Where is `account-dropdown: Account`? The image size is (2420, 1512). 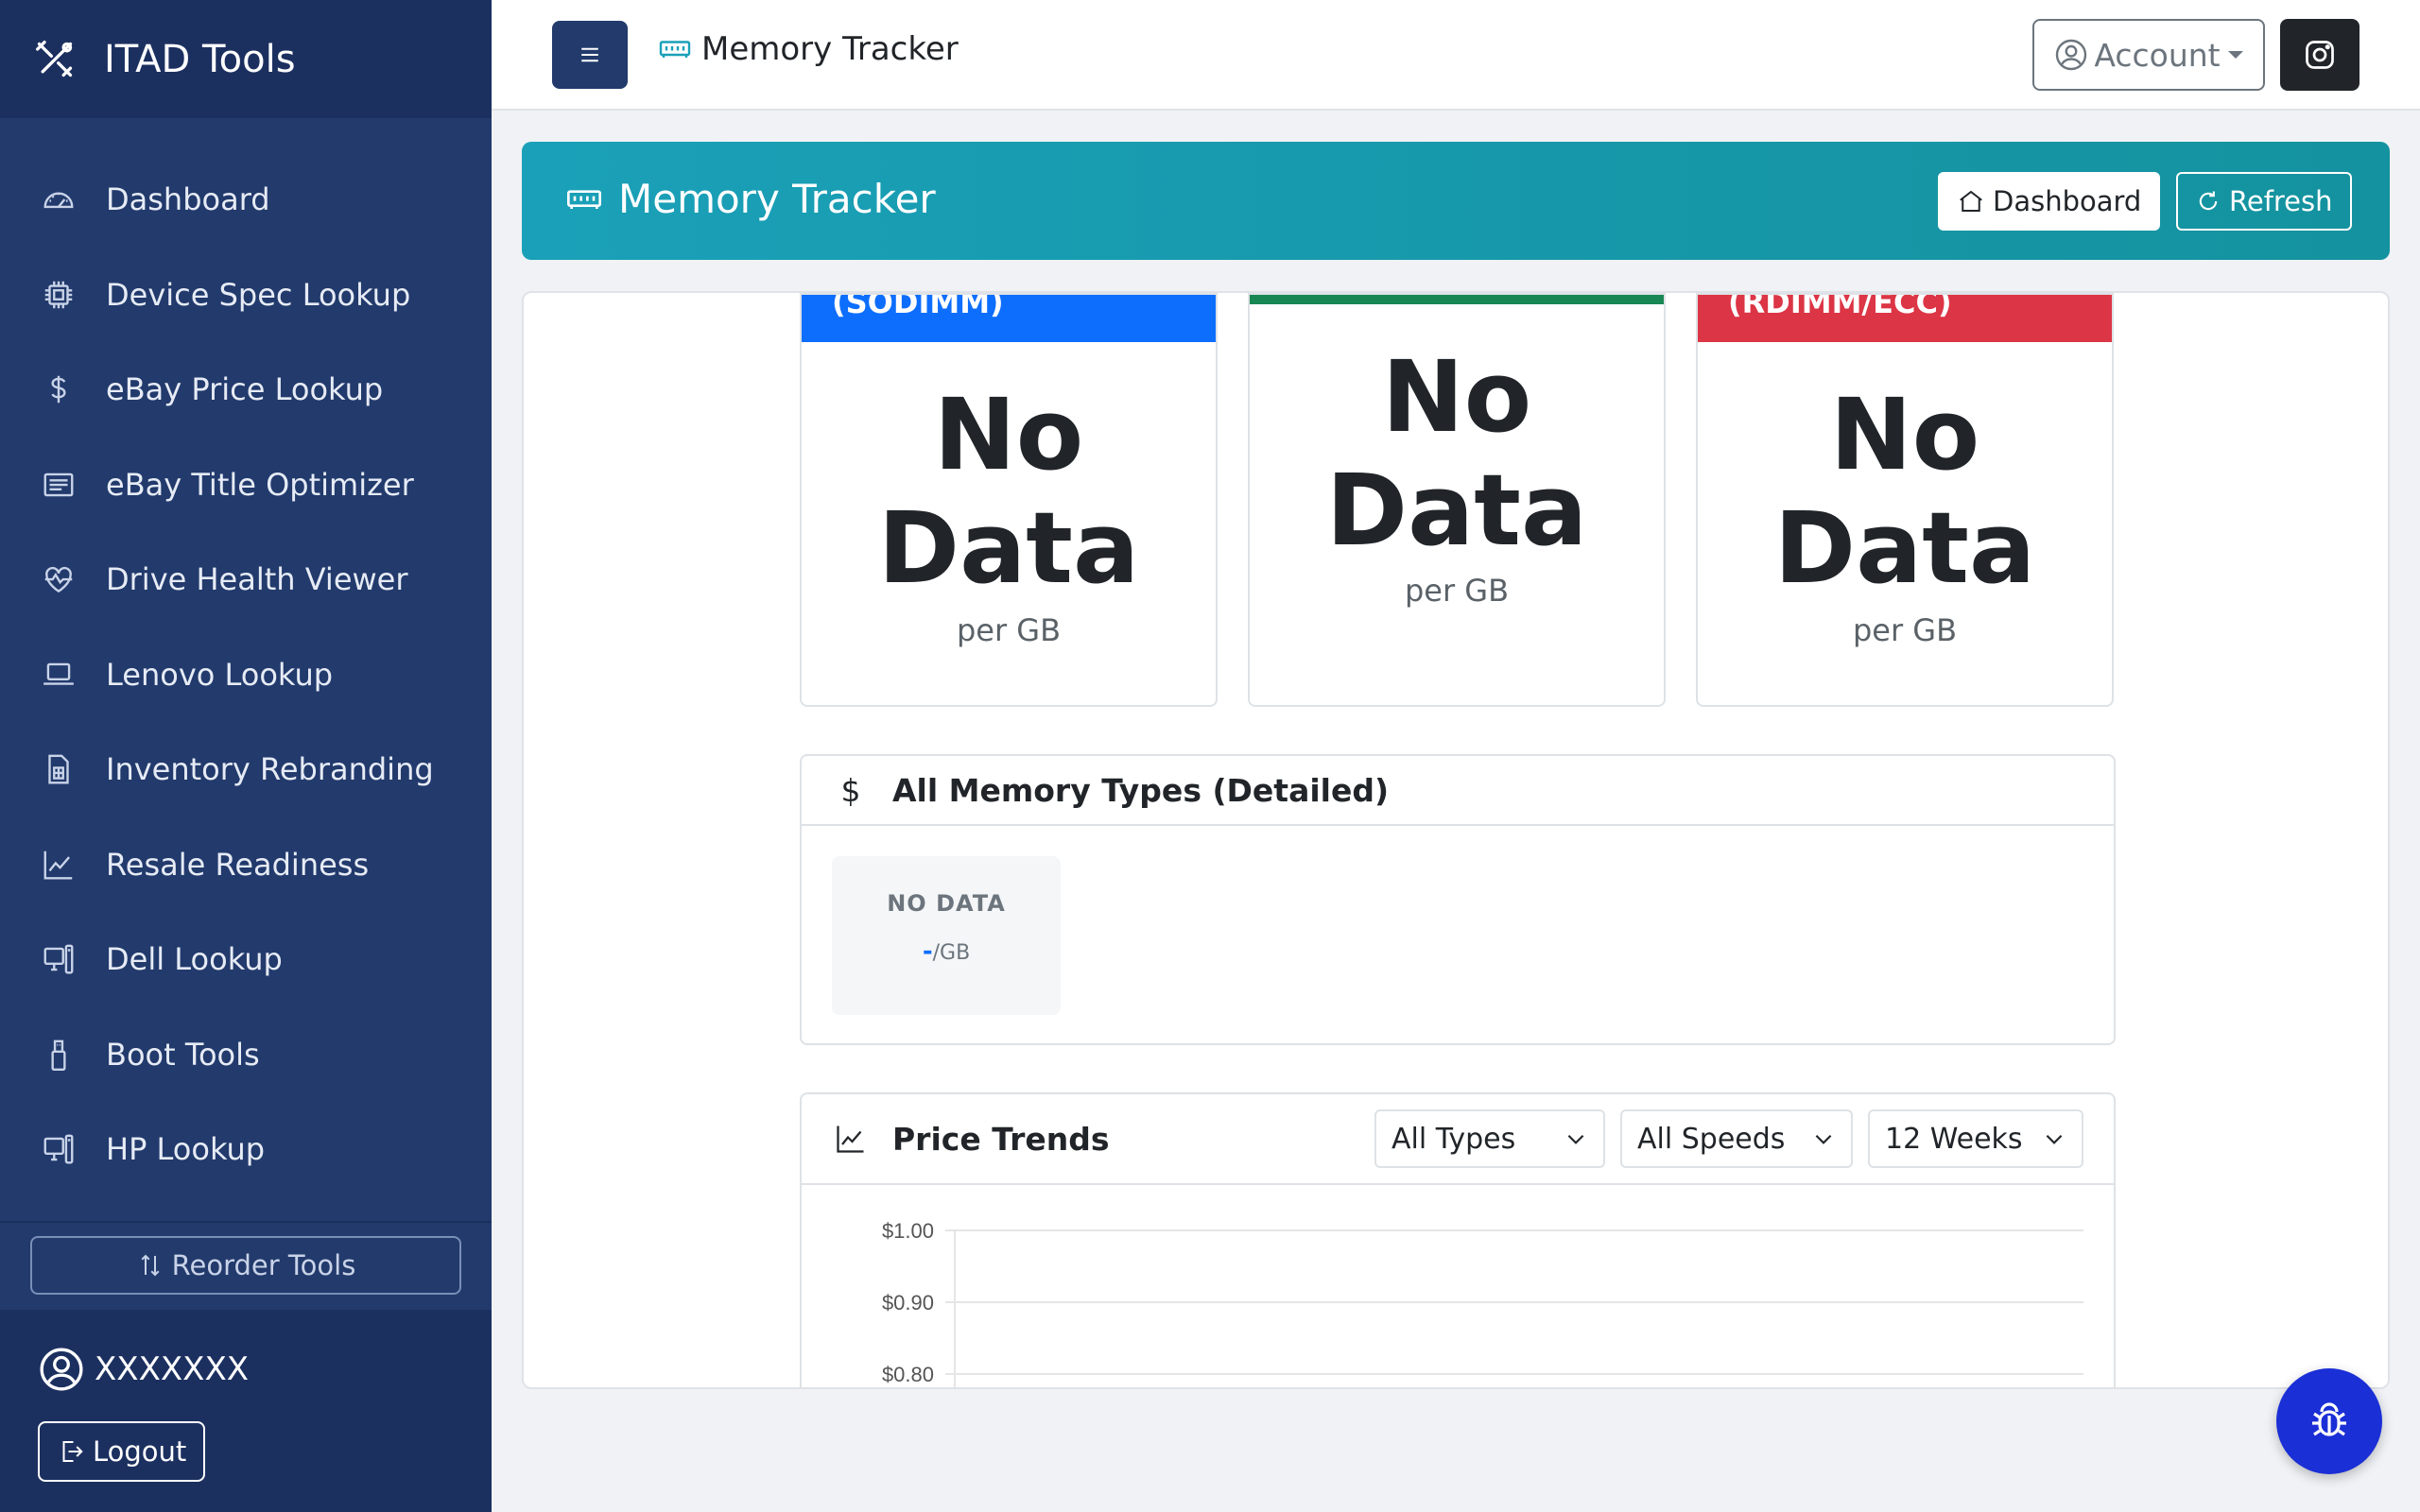 account-dropdown: Account is located at coordinates (2148, 55).